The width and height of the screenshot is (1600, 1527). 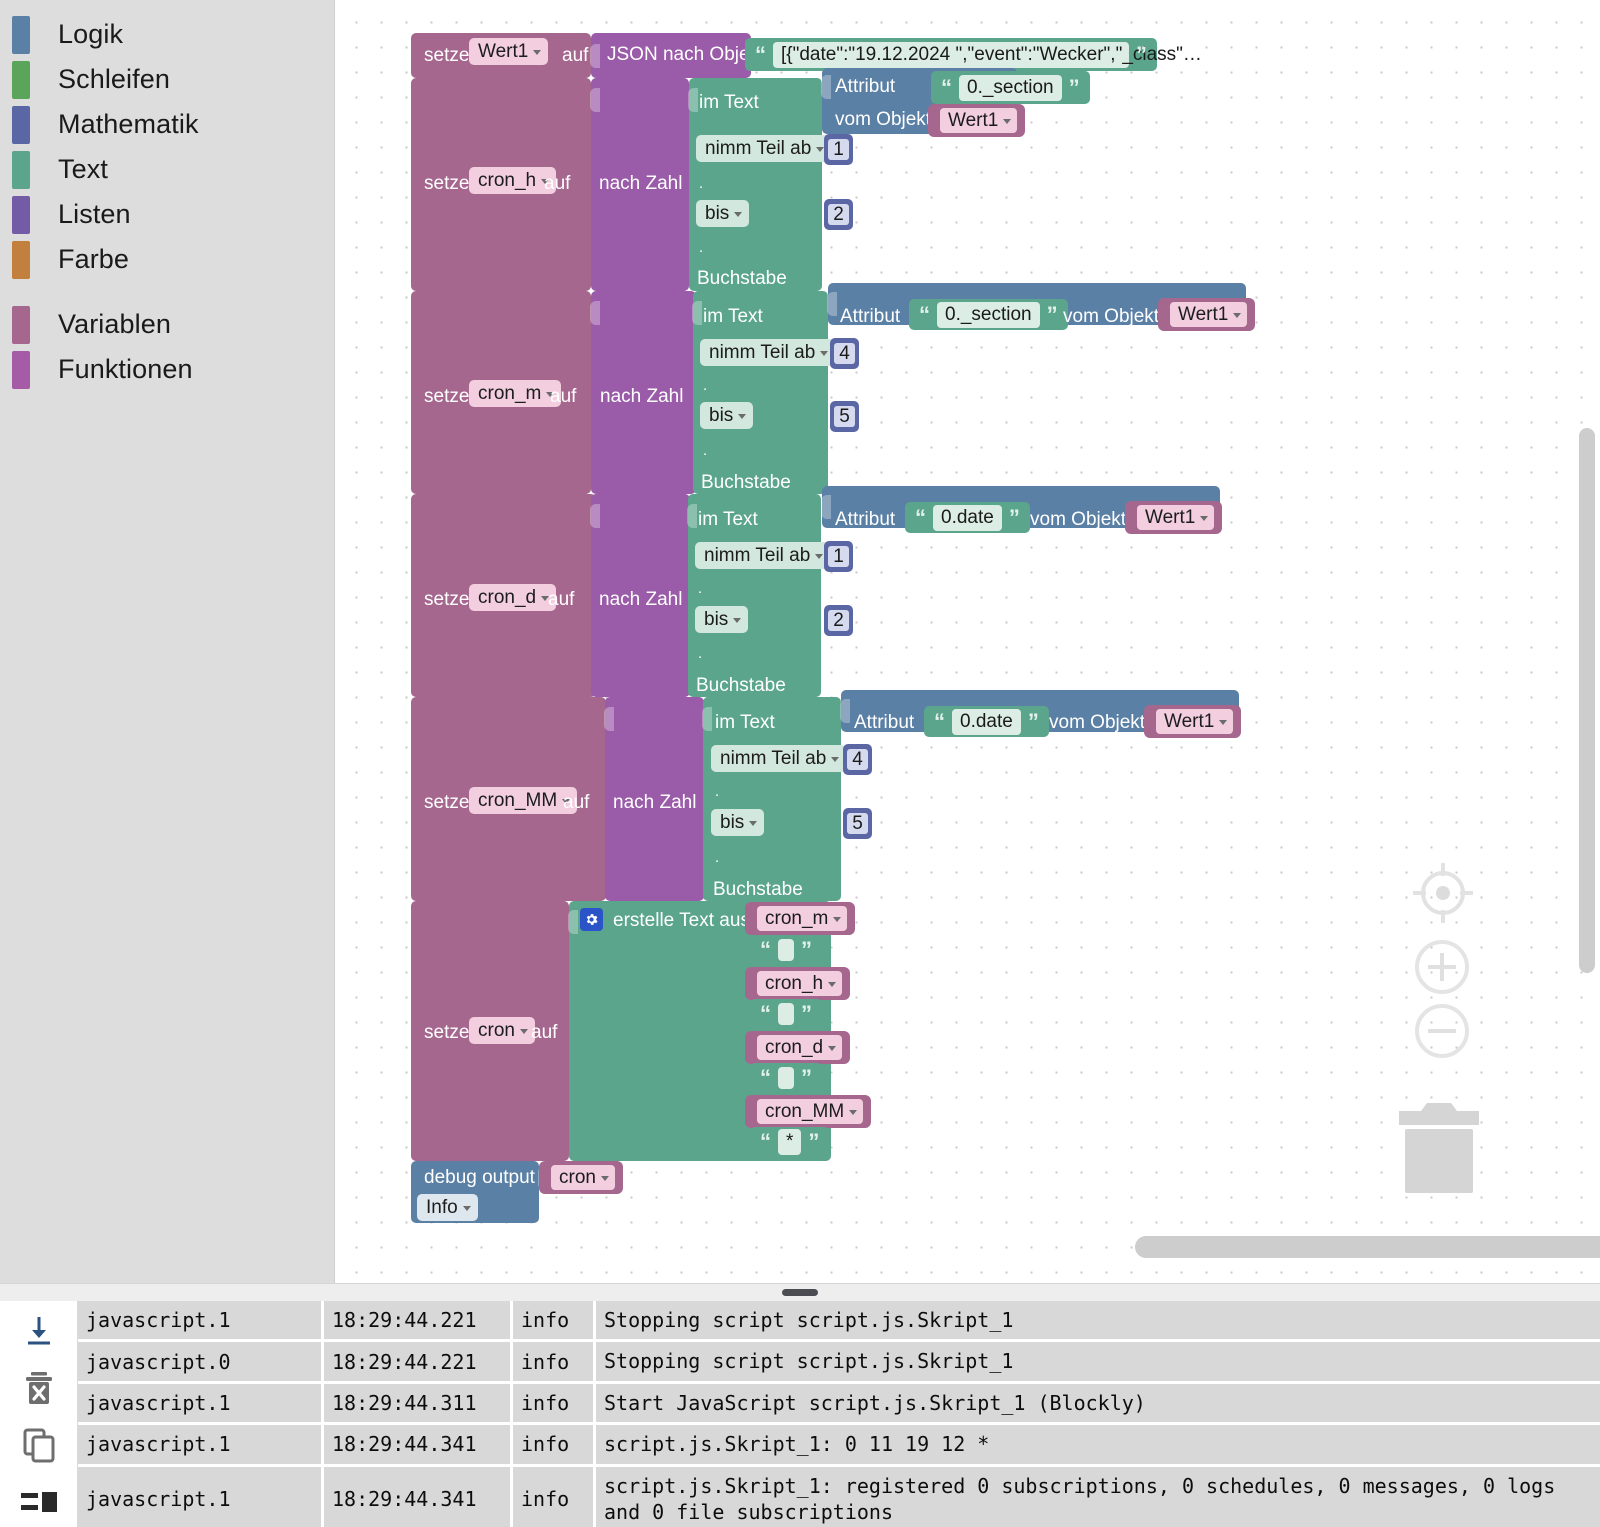 I want to click on substring-from-dropdown-cron-d: nimm Teil ab, so click(x=763, y=555).